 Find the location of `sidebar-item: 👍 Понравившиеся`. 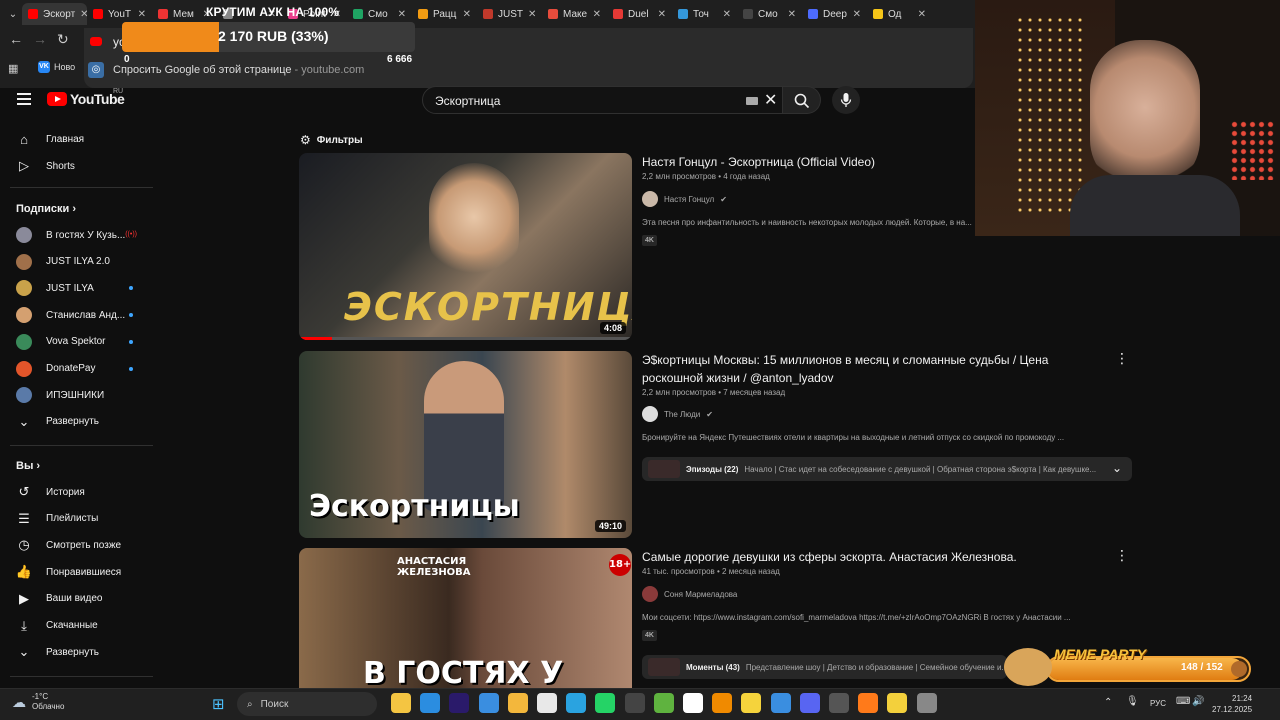

sidebar-item: 👍 Понравившиеся is located at coordinates (77, 572).